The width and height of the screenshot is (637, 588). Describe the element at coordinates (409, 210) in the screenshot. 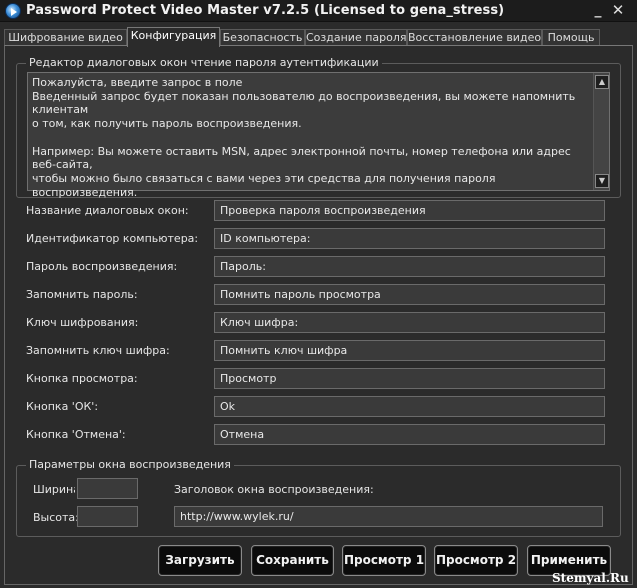

I see `dialog-title-input` at that location.